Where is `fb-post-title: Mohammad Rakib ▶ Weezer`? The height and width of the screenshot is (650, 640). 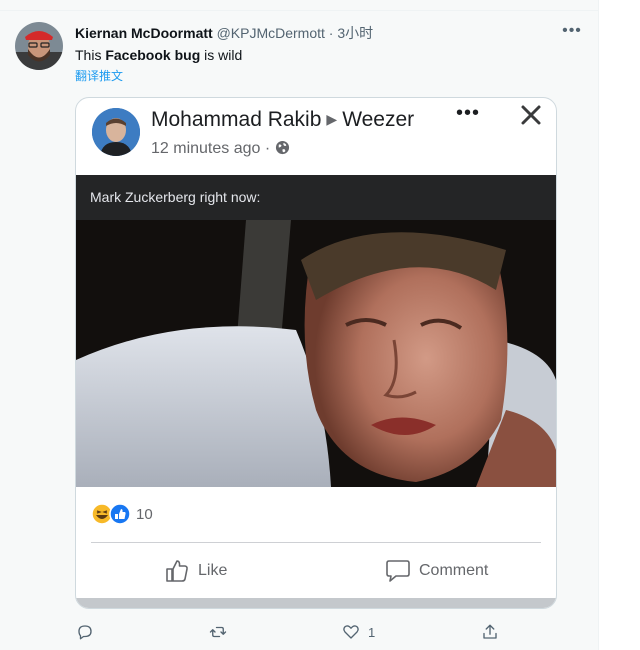 fb-post-title: Mohammad Rakib ▶ Weezer is located at coordinates (282, 120).